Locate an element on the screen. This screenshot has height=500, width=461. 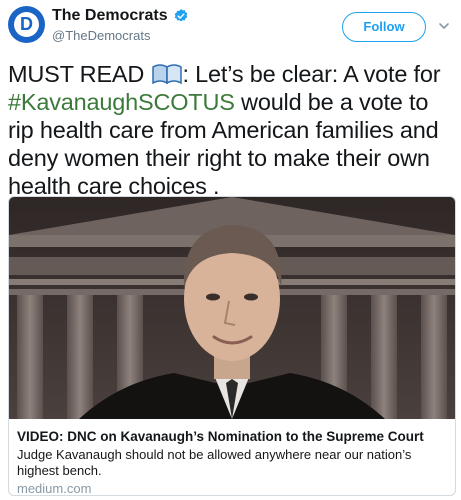
card-domain: medium.com is located at coordinates (54, 488).